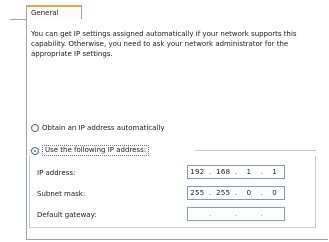 This screenshot has width=329, height=242. What do you see at coordinates (61, 194) in the screenshot?
I see `subnet-mask-label: Subnet mask:` at bounding box center [61, 194].